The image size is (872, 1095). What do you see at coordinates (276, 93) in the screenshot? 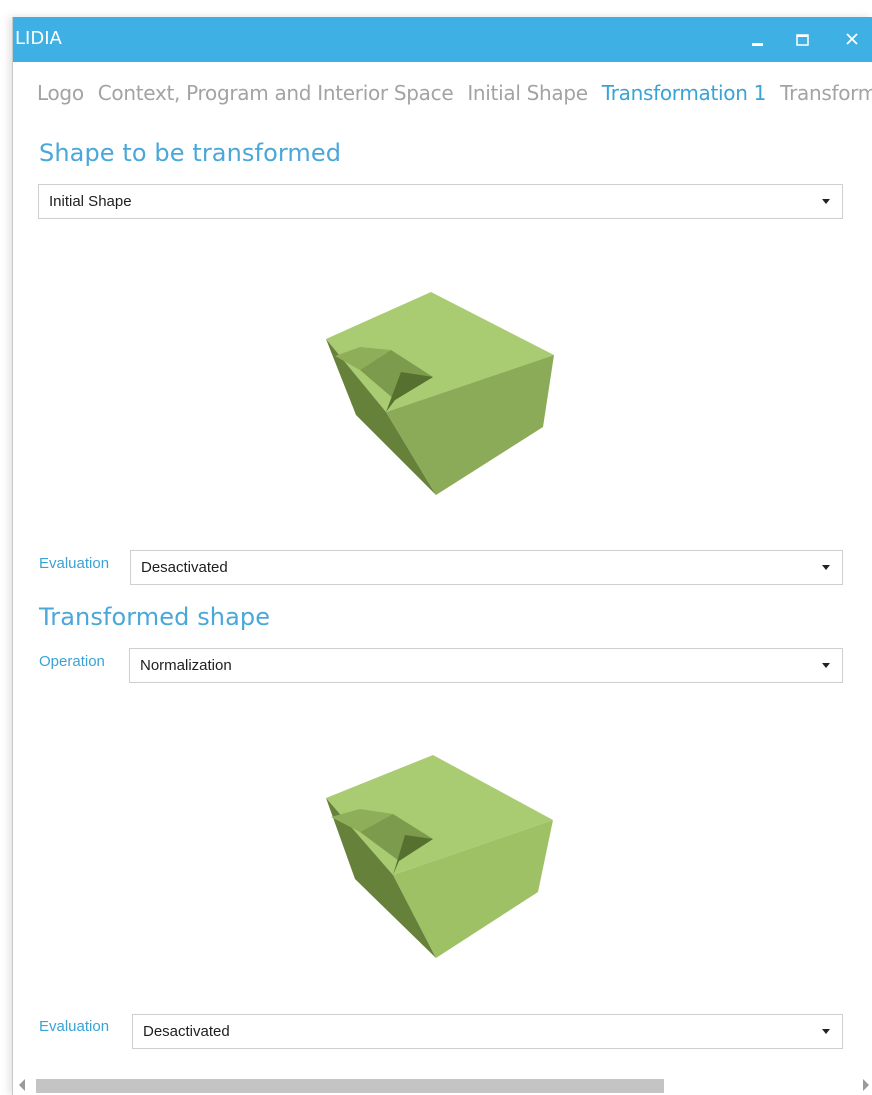
I see `tab-context-program-interior: Context, Program and Interior Space` at bounding box center [276, 93].